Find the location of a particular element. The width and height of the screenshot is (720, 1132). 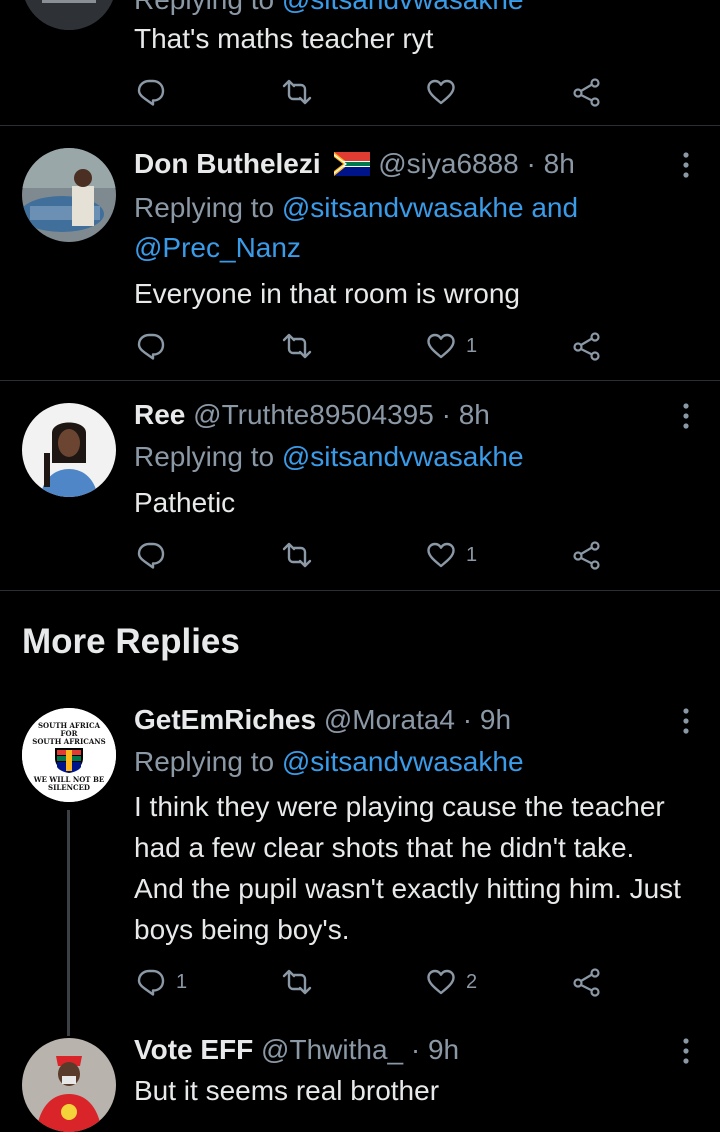

user-handle: @Morata4 is located at coordinates (389, 719).